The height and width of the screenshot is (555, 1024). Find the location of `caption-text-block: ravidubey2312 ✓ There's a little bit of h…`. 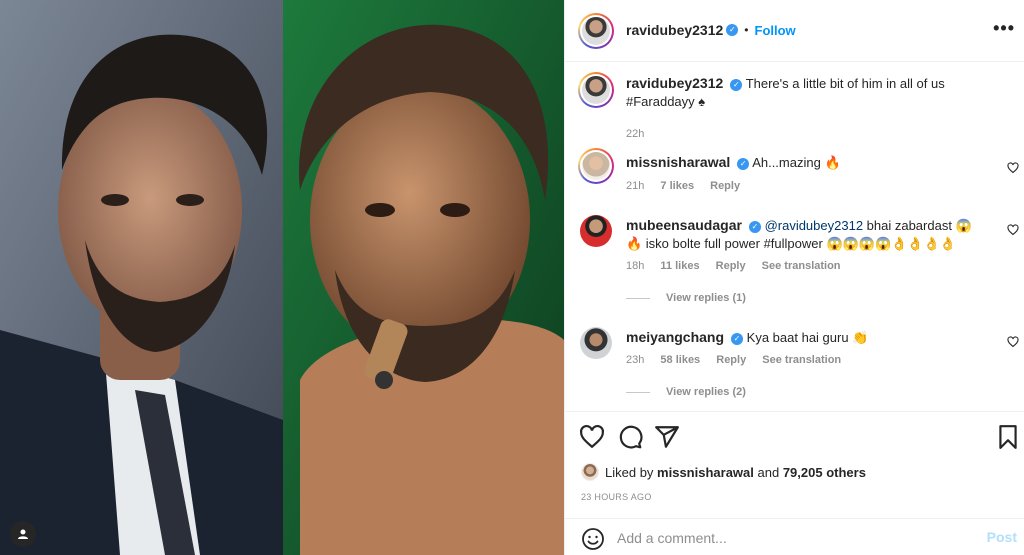

caption-text-block: ravidubey2312 ✓ There's a little bit of h… is located at coordinates (801, 92).